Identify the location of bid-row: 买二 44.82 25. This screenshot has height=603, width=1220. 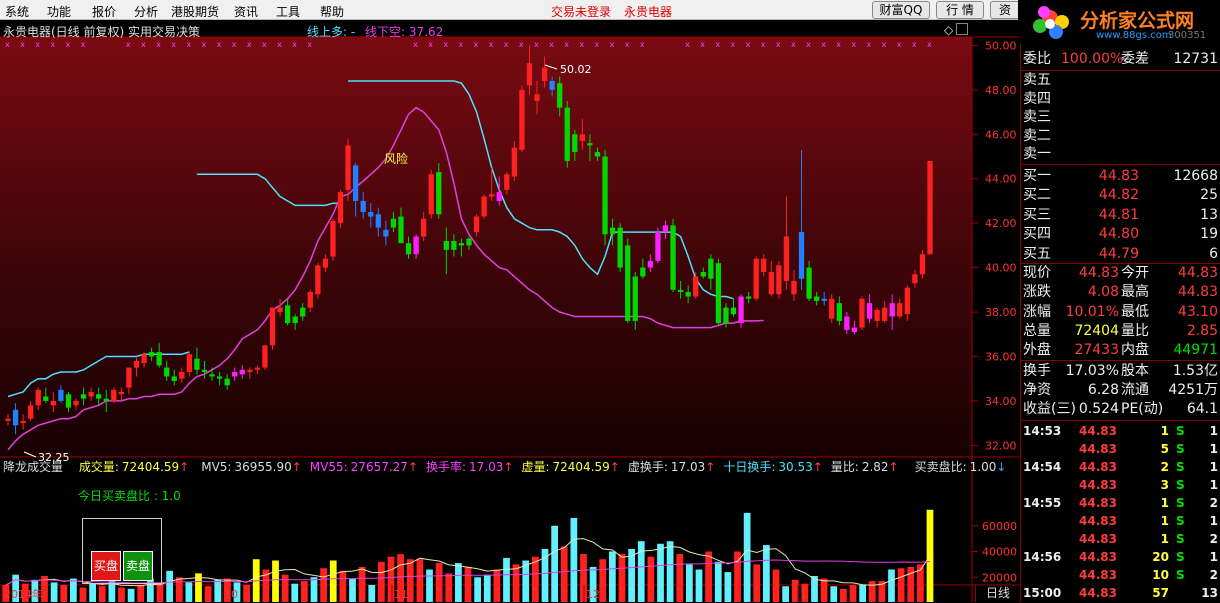
(1120, 195).